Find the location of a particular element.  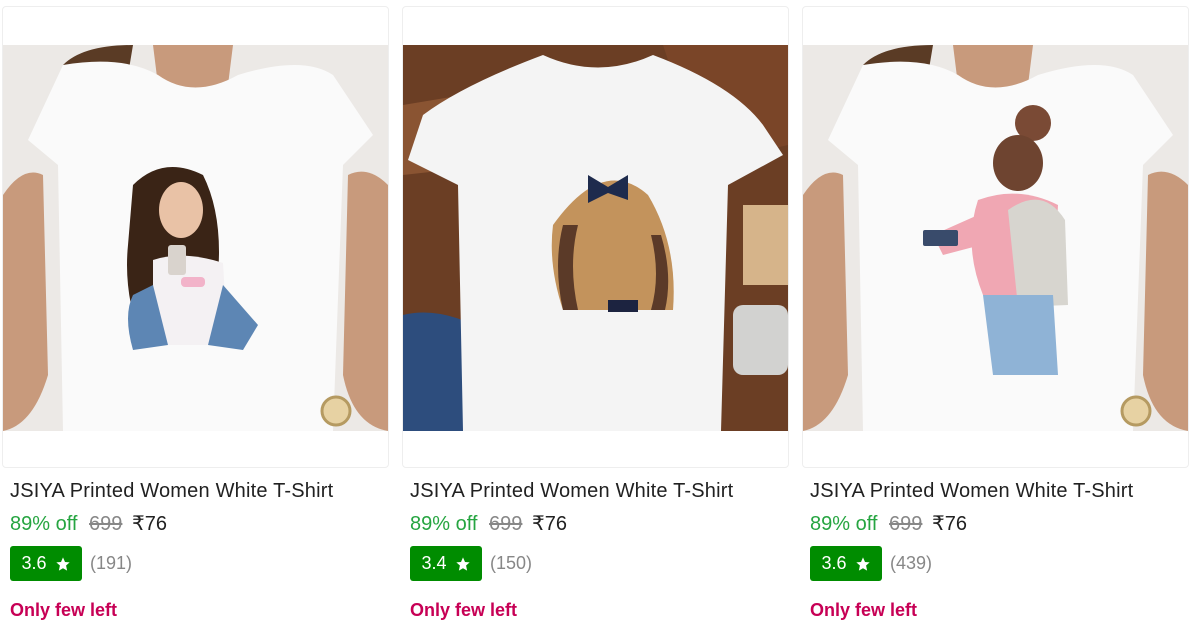

rating-row: 3.4 (150) is located at coordinates (471, 563).